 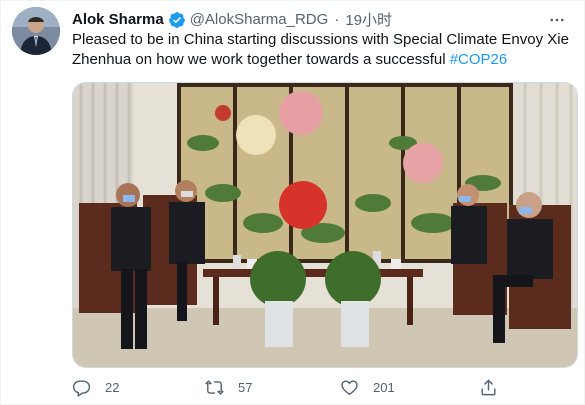 I want to click on retweet-icon, so click(x=214, y=387).